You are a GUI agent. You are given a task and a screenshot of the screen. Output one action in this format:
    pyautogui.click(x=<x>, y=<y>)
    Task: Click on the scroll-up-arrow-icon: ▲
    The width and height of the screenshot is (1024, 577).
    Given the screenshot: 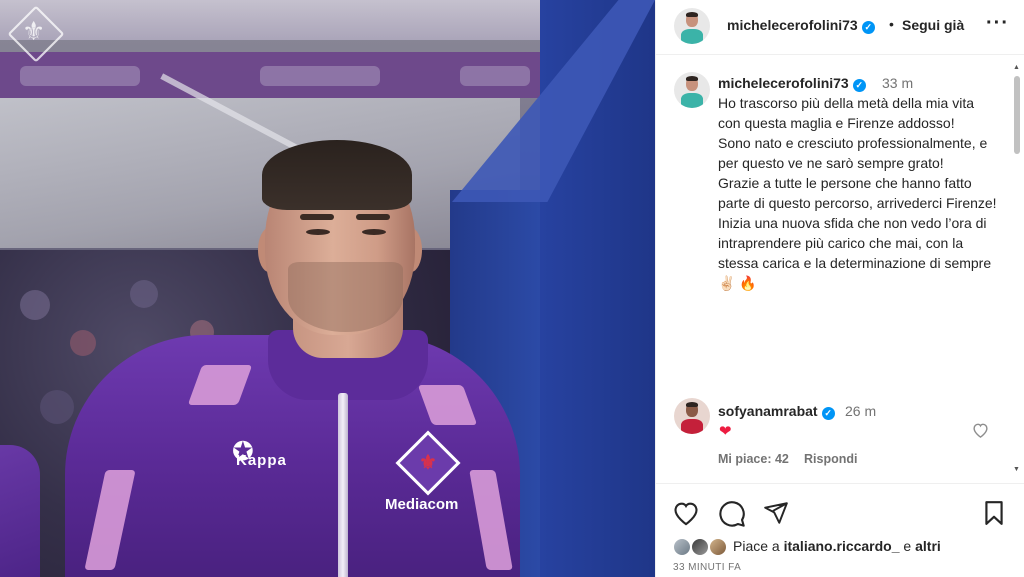 What is the action you would take?
    pyautogui.click(x=1016, y=67)
    